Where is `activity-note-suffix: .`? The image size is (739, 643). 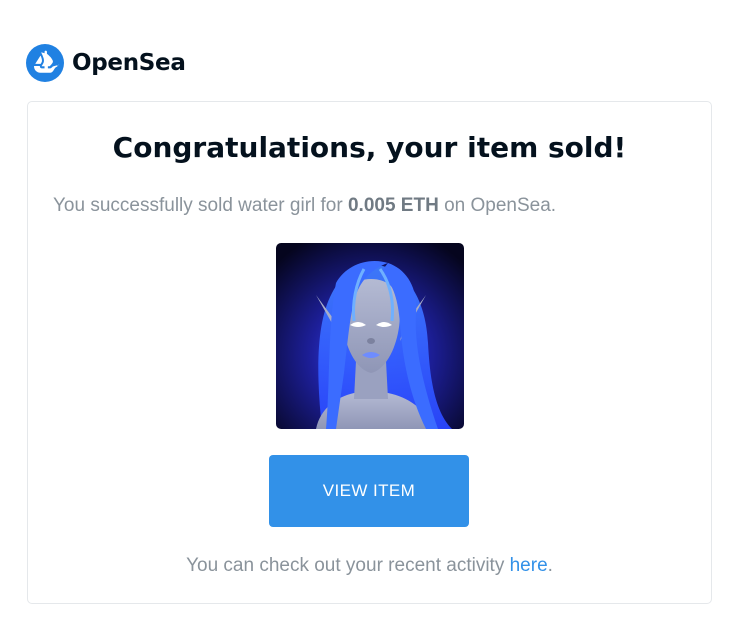 activity-note-suffix: . is located at coordinates (550, 565).